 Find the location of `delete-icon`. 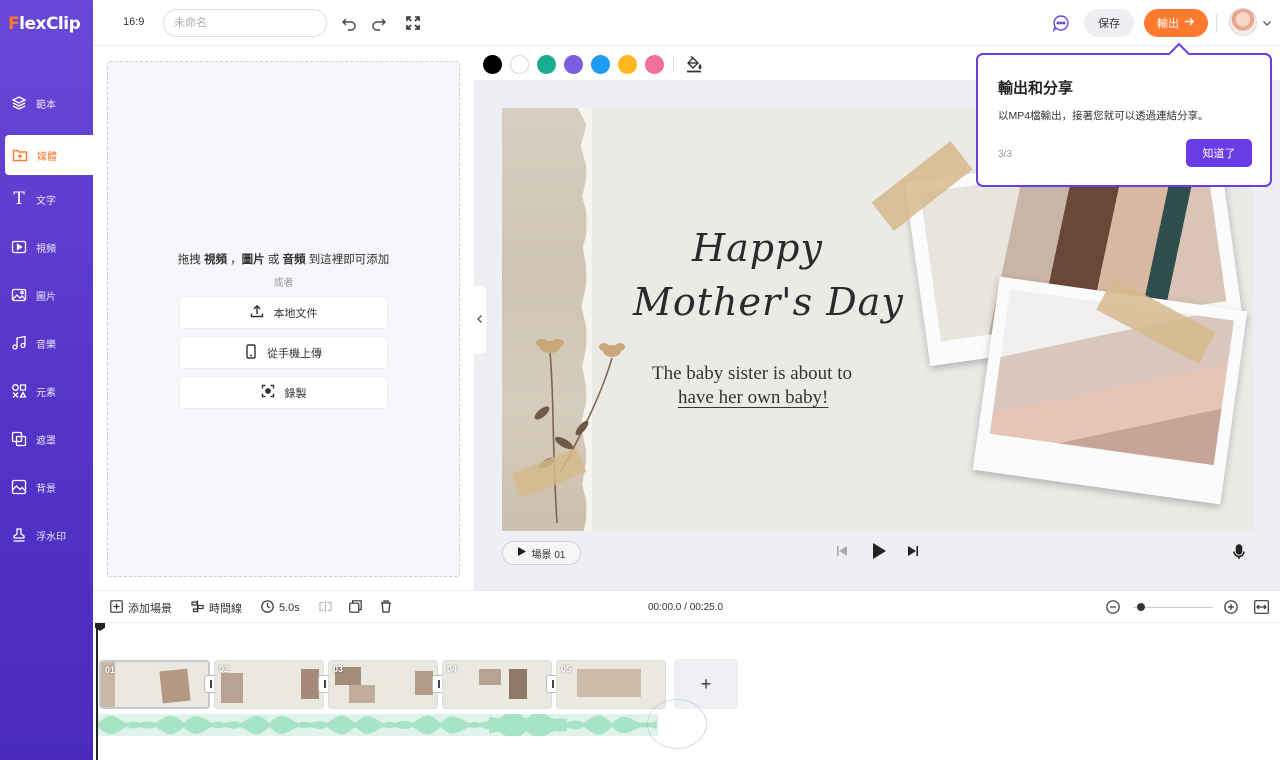

delete-icon is located at coordinates (386, 606).